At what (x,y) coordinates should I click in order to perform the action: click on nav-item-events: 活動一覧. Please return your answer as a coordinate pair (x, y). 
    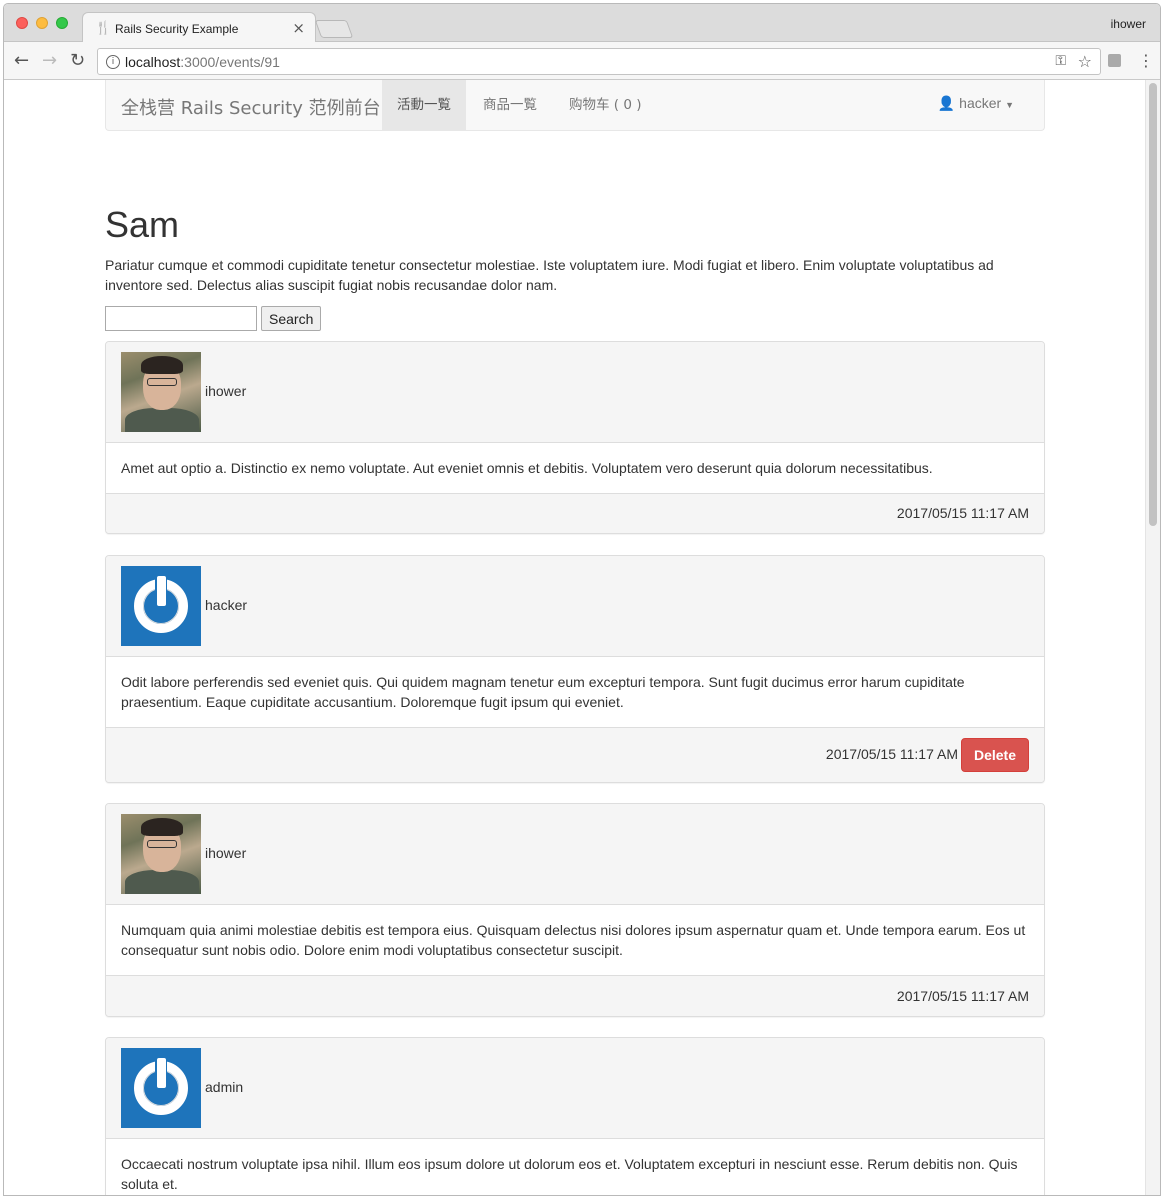
    Looking at the image, I should click on (424, 105).